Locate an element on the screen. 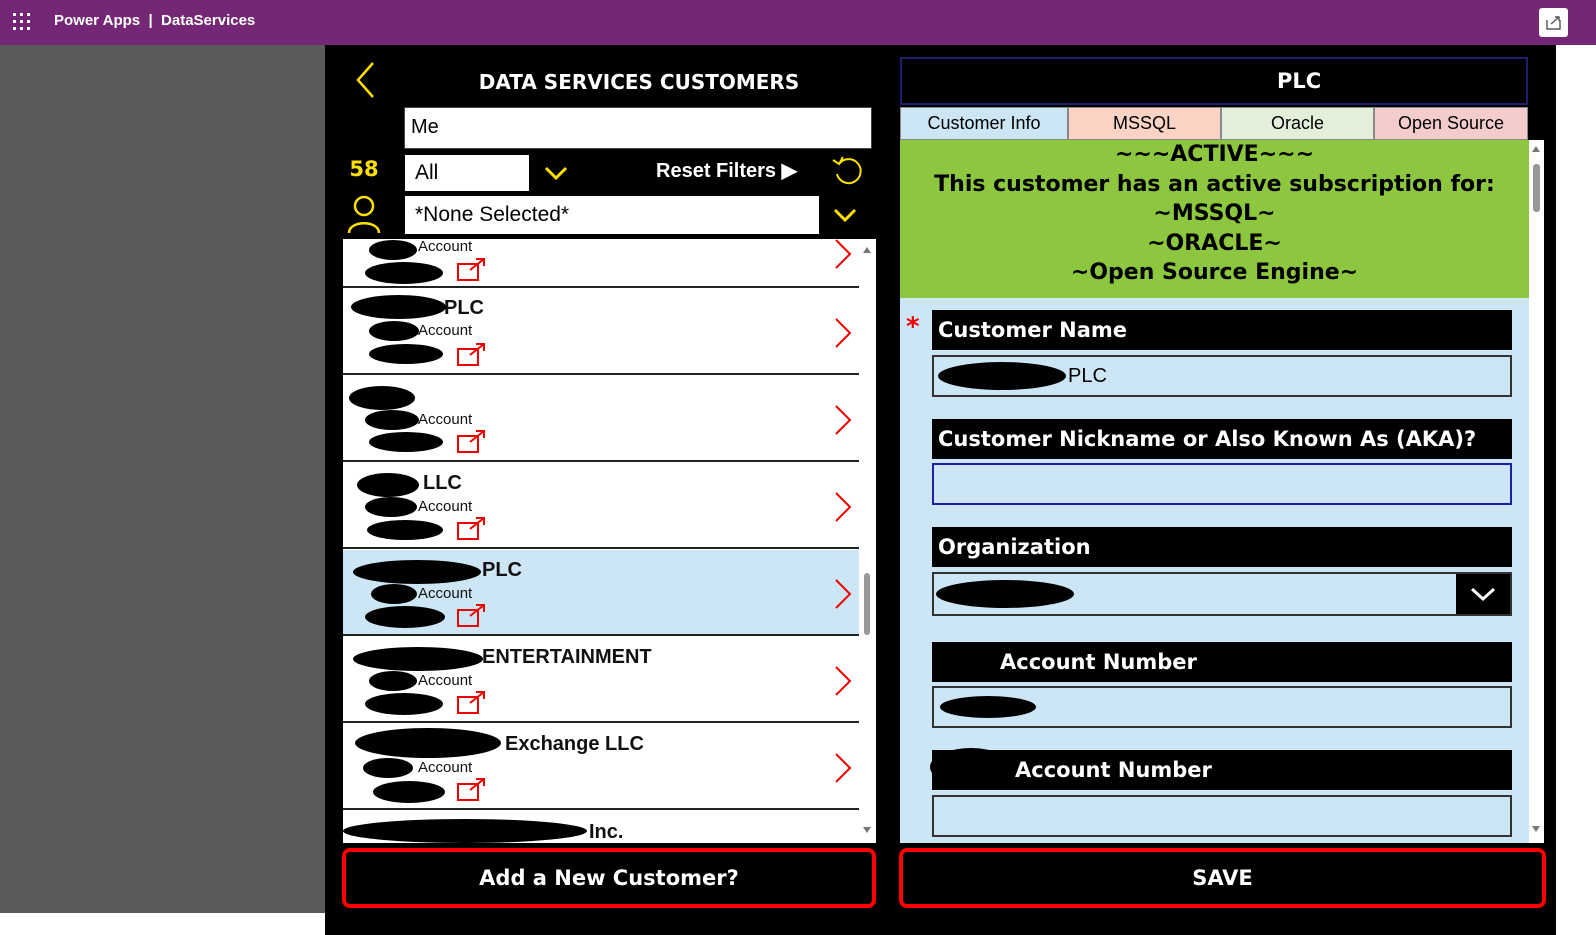 This screenshot has height=935, width=1596. search-input: Me is located at coordinates (638, 128).